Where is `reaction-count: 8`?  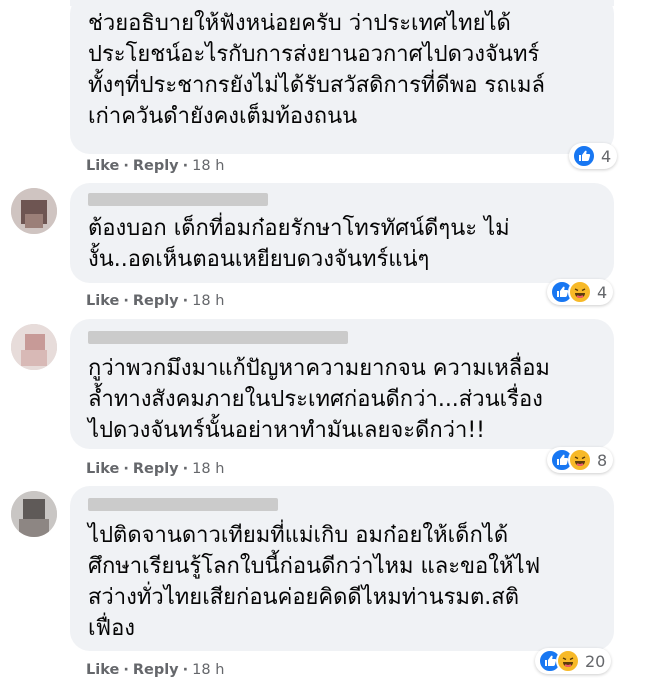 reaction-count: 8 is located at coordinates (602, 460).